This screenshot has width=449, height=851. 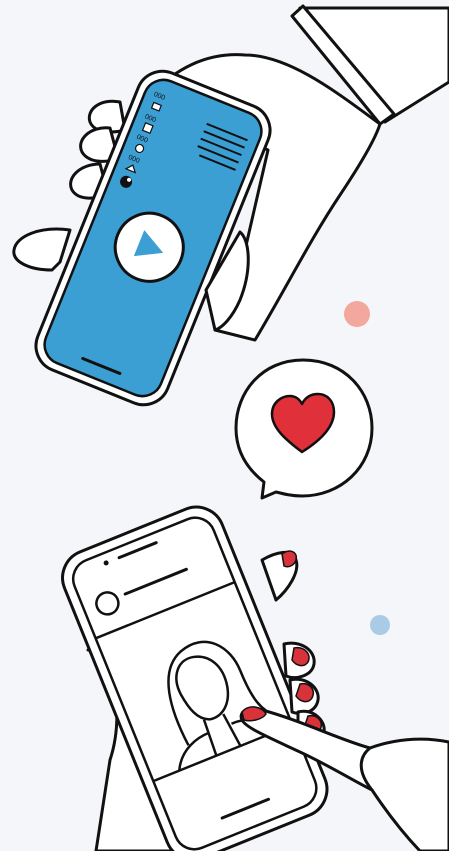 What do you see at coordinates (357, 314) in the screenshot?
I see `decorative-dot-pink` at bounding box center [357, 314].